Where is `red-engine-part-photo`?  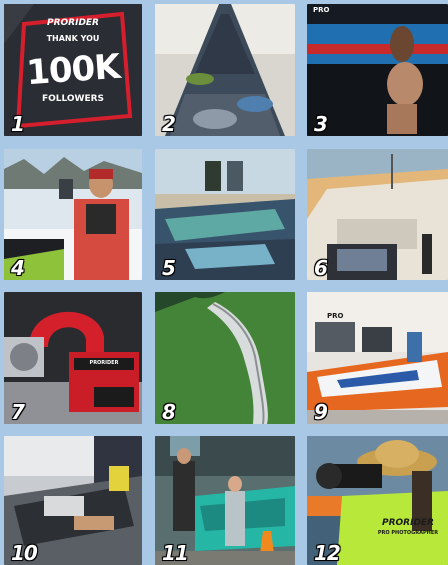
red-engine-part-photo is located at coordinates (73, 358).